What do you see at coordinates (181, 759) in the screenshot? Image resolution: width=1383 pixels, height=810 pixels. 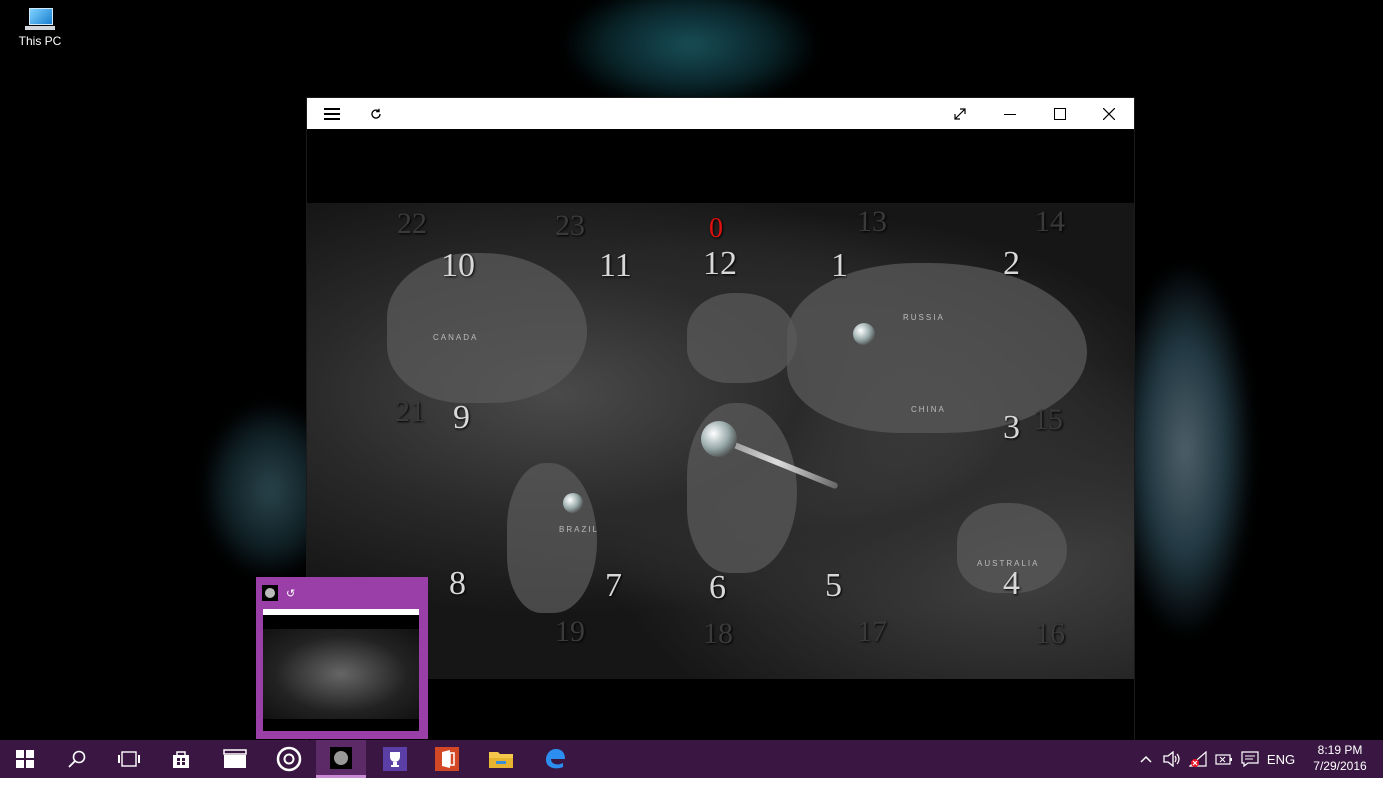 I see `store-icon` at bounding box center [181, 759].